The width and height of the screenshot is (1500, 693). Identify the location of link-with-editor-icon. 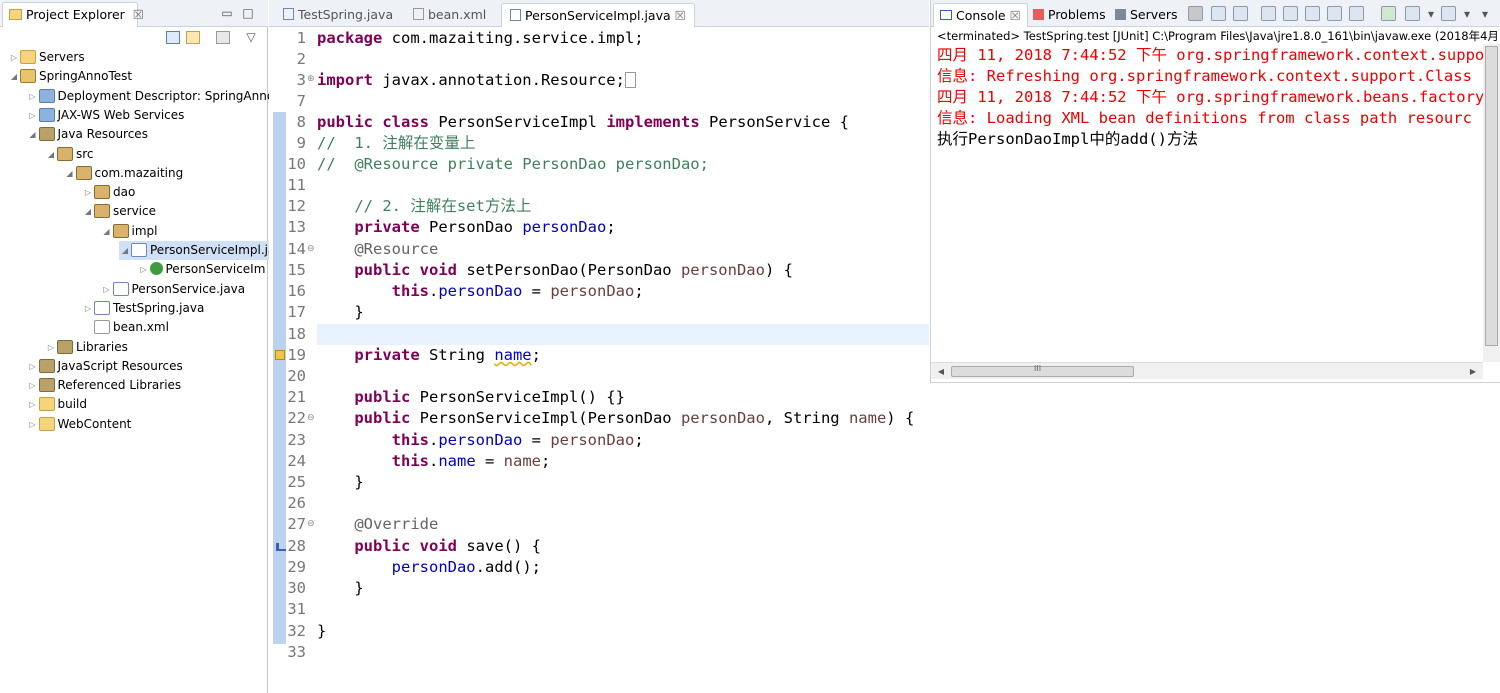
(193, 37).